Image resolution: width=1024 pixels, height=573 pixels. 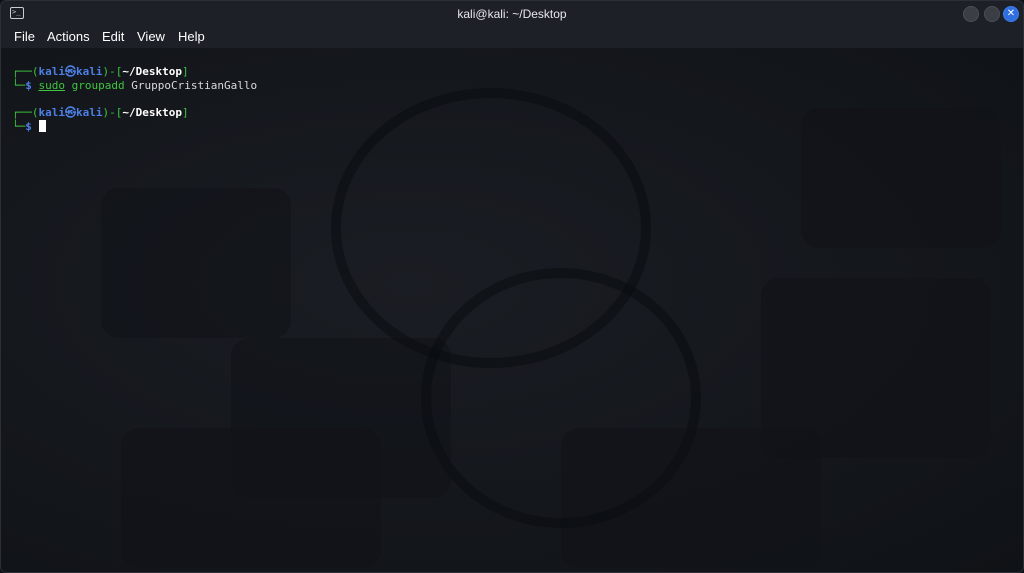 I want to click on command-line: └─$, so click(x=29, y=126).